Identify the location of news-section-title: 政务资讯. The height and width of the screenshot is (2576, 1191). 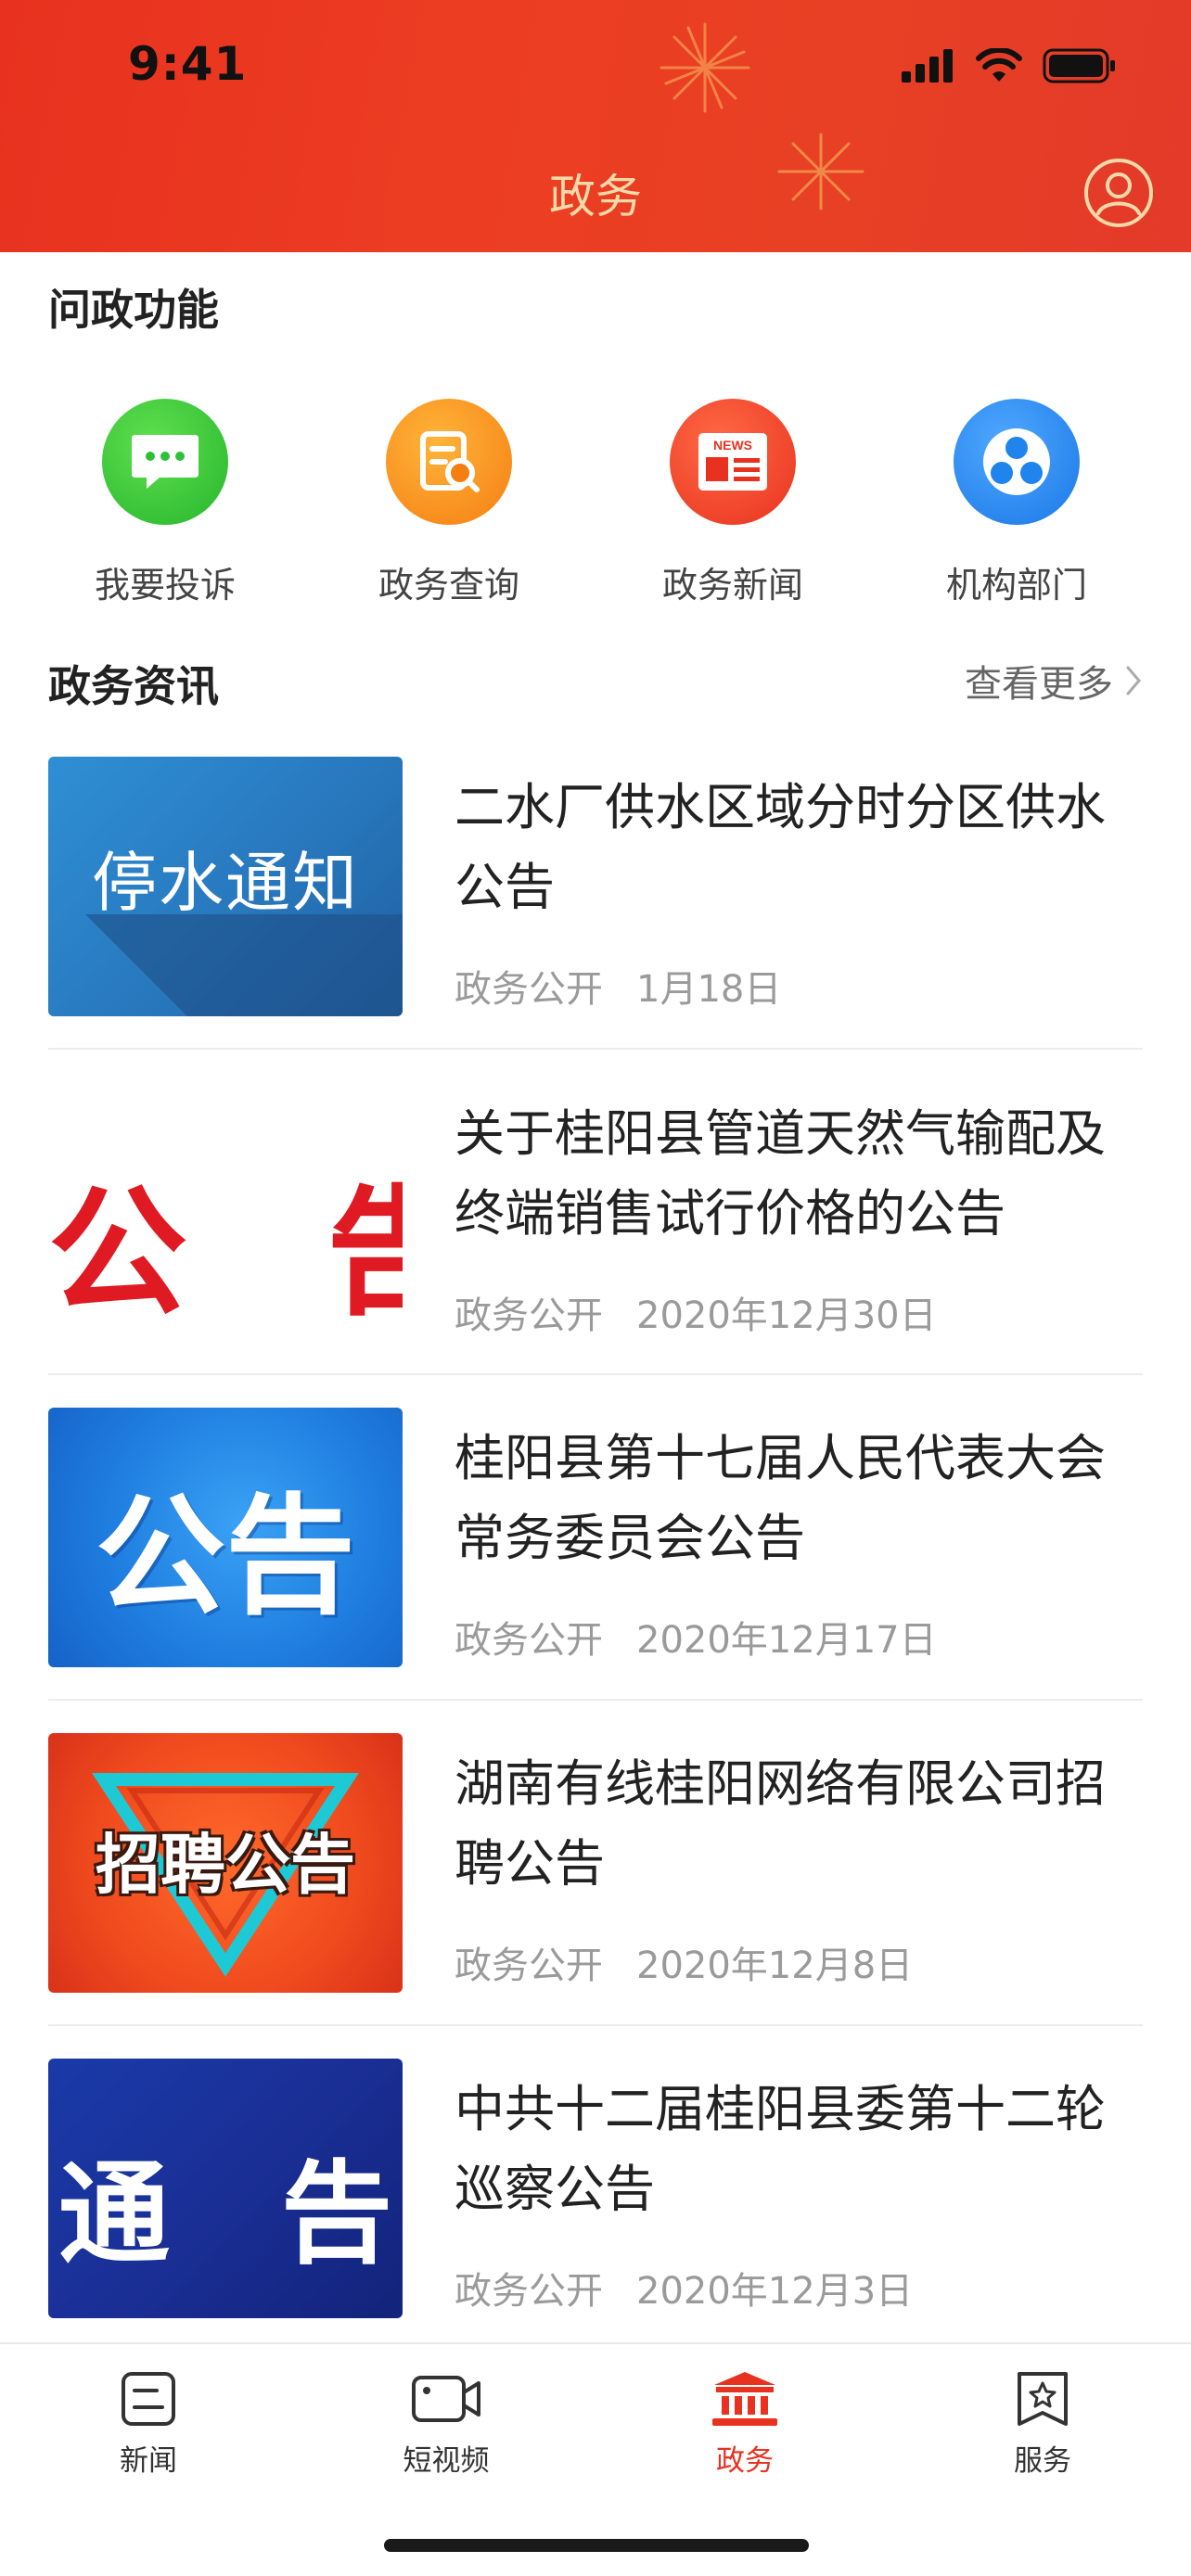
(133, 686).